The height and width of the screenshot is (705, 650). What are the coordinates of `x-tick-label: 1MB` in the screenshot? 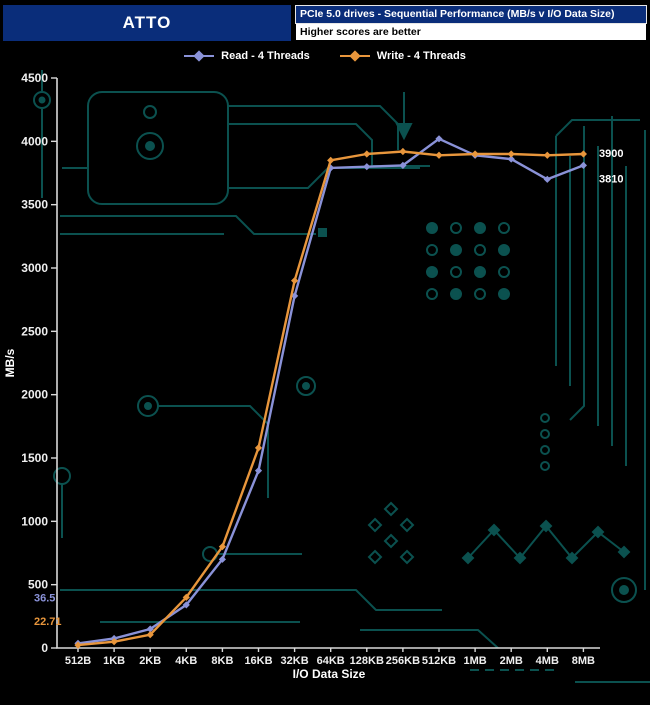 It's located at (474, 661).